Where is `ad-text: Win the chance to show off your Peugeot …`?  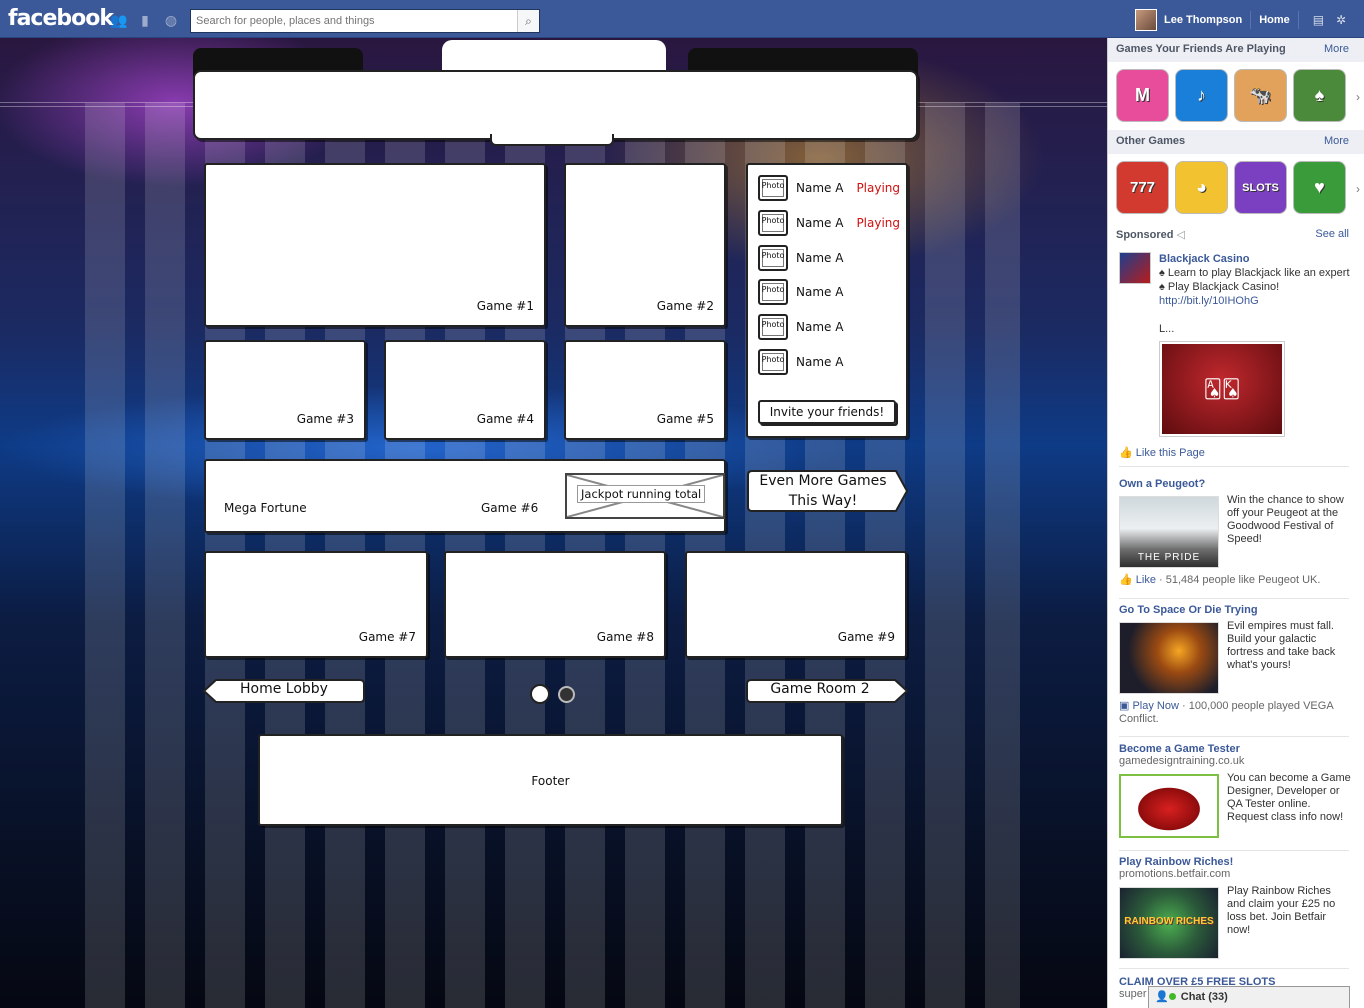 ad-text: Win the chance to show off your Peugeot … is located at coordinates (1285, 519).